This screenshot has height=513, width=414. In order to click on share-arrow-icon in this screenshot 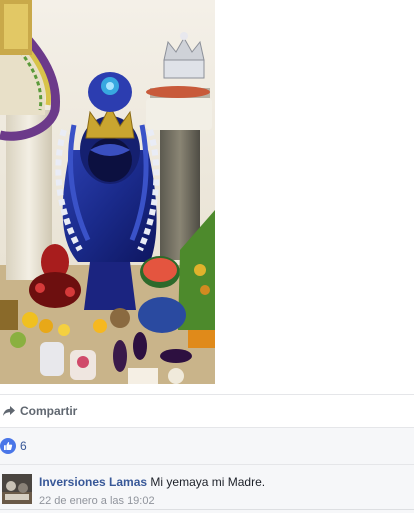, I will do `click(9, 411)`.